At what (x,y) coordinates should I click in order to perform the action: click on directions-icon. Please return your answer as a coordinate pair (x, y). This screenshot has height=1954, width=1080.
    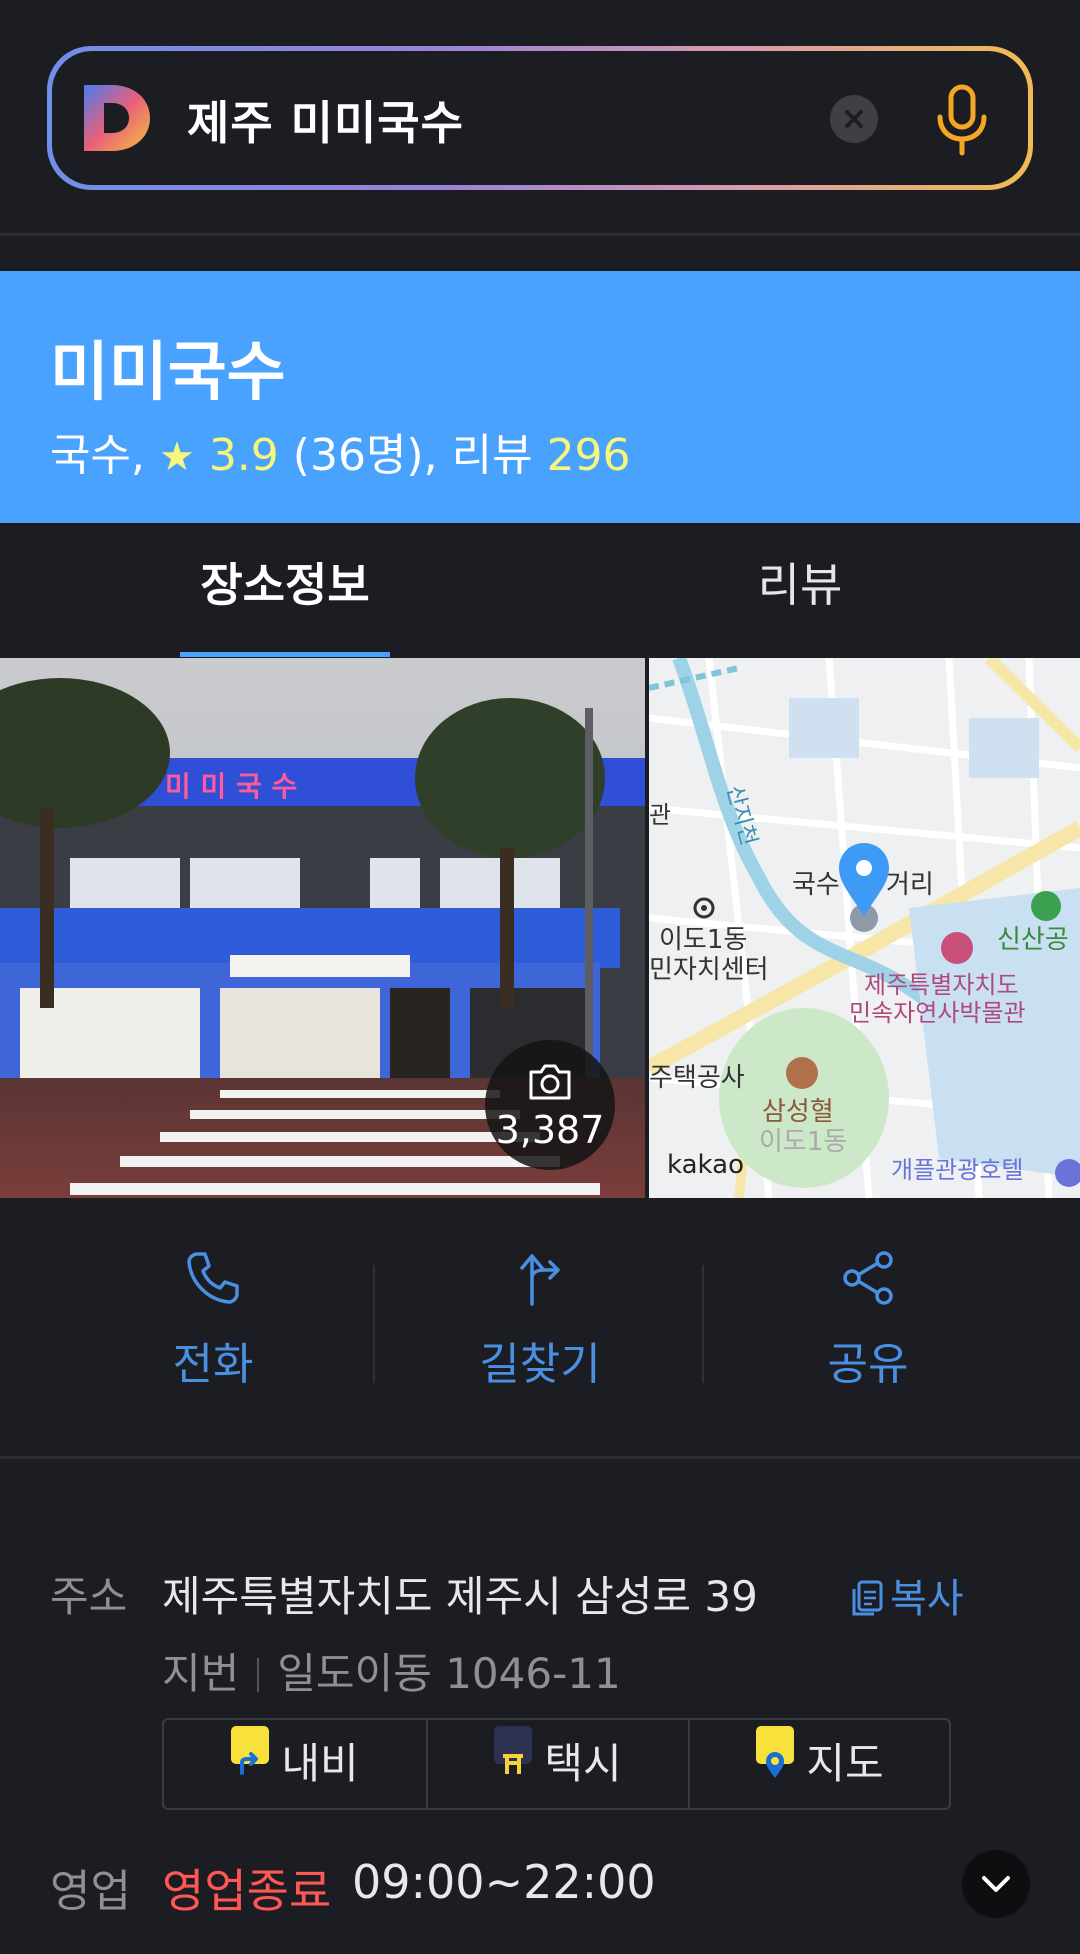
    Looking at the image, I should click on (540, 1280).